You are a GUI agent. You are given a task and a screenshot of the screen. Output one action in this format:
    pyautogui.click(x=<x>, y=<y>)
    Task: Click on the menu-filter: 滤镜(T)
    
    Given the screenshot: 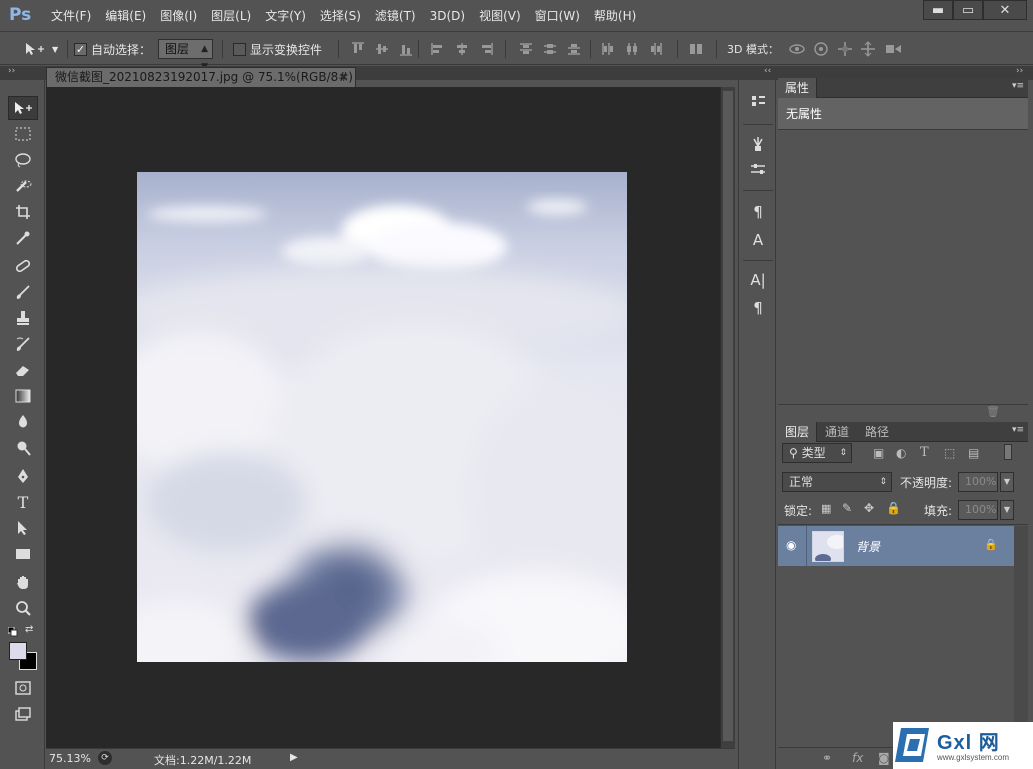 What is the action you would take?
    pyautogui.click(x=395, y=16)
    